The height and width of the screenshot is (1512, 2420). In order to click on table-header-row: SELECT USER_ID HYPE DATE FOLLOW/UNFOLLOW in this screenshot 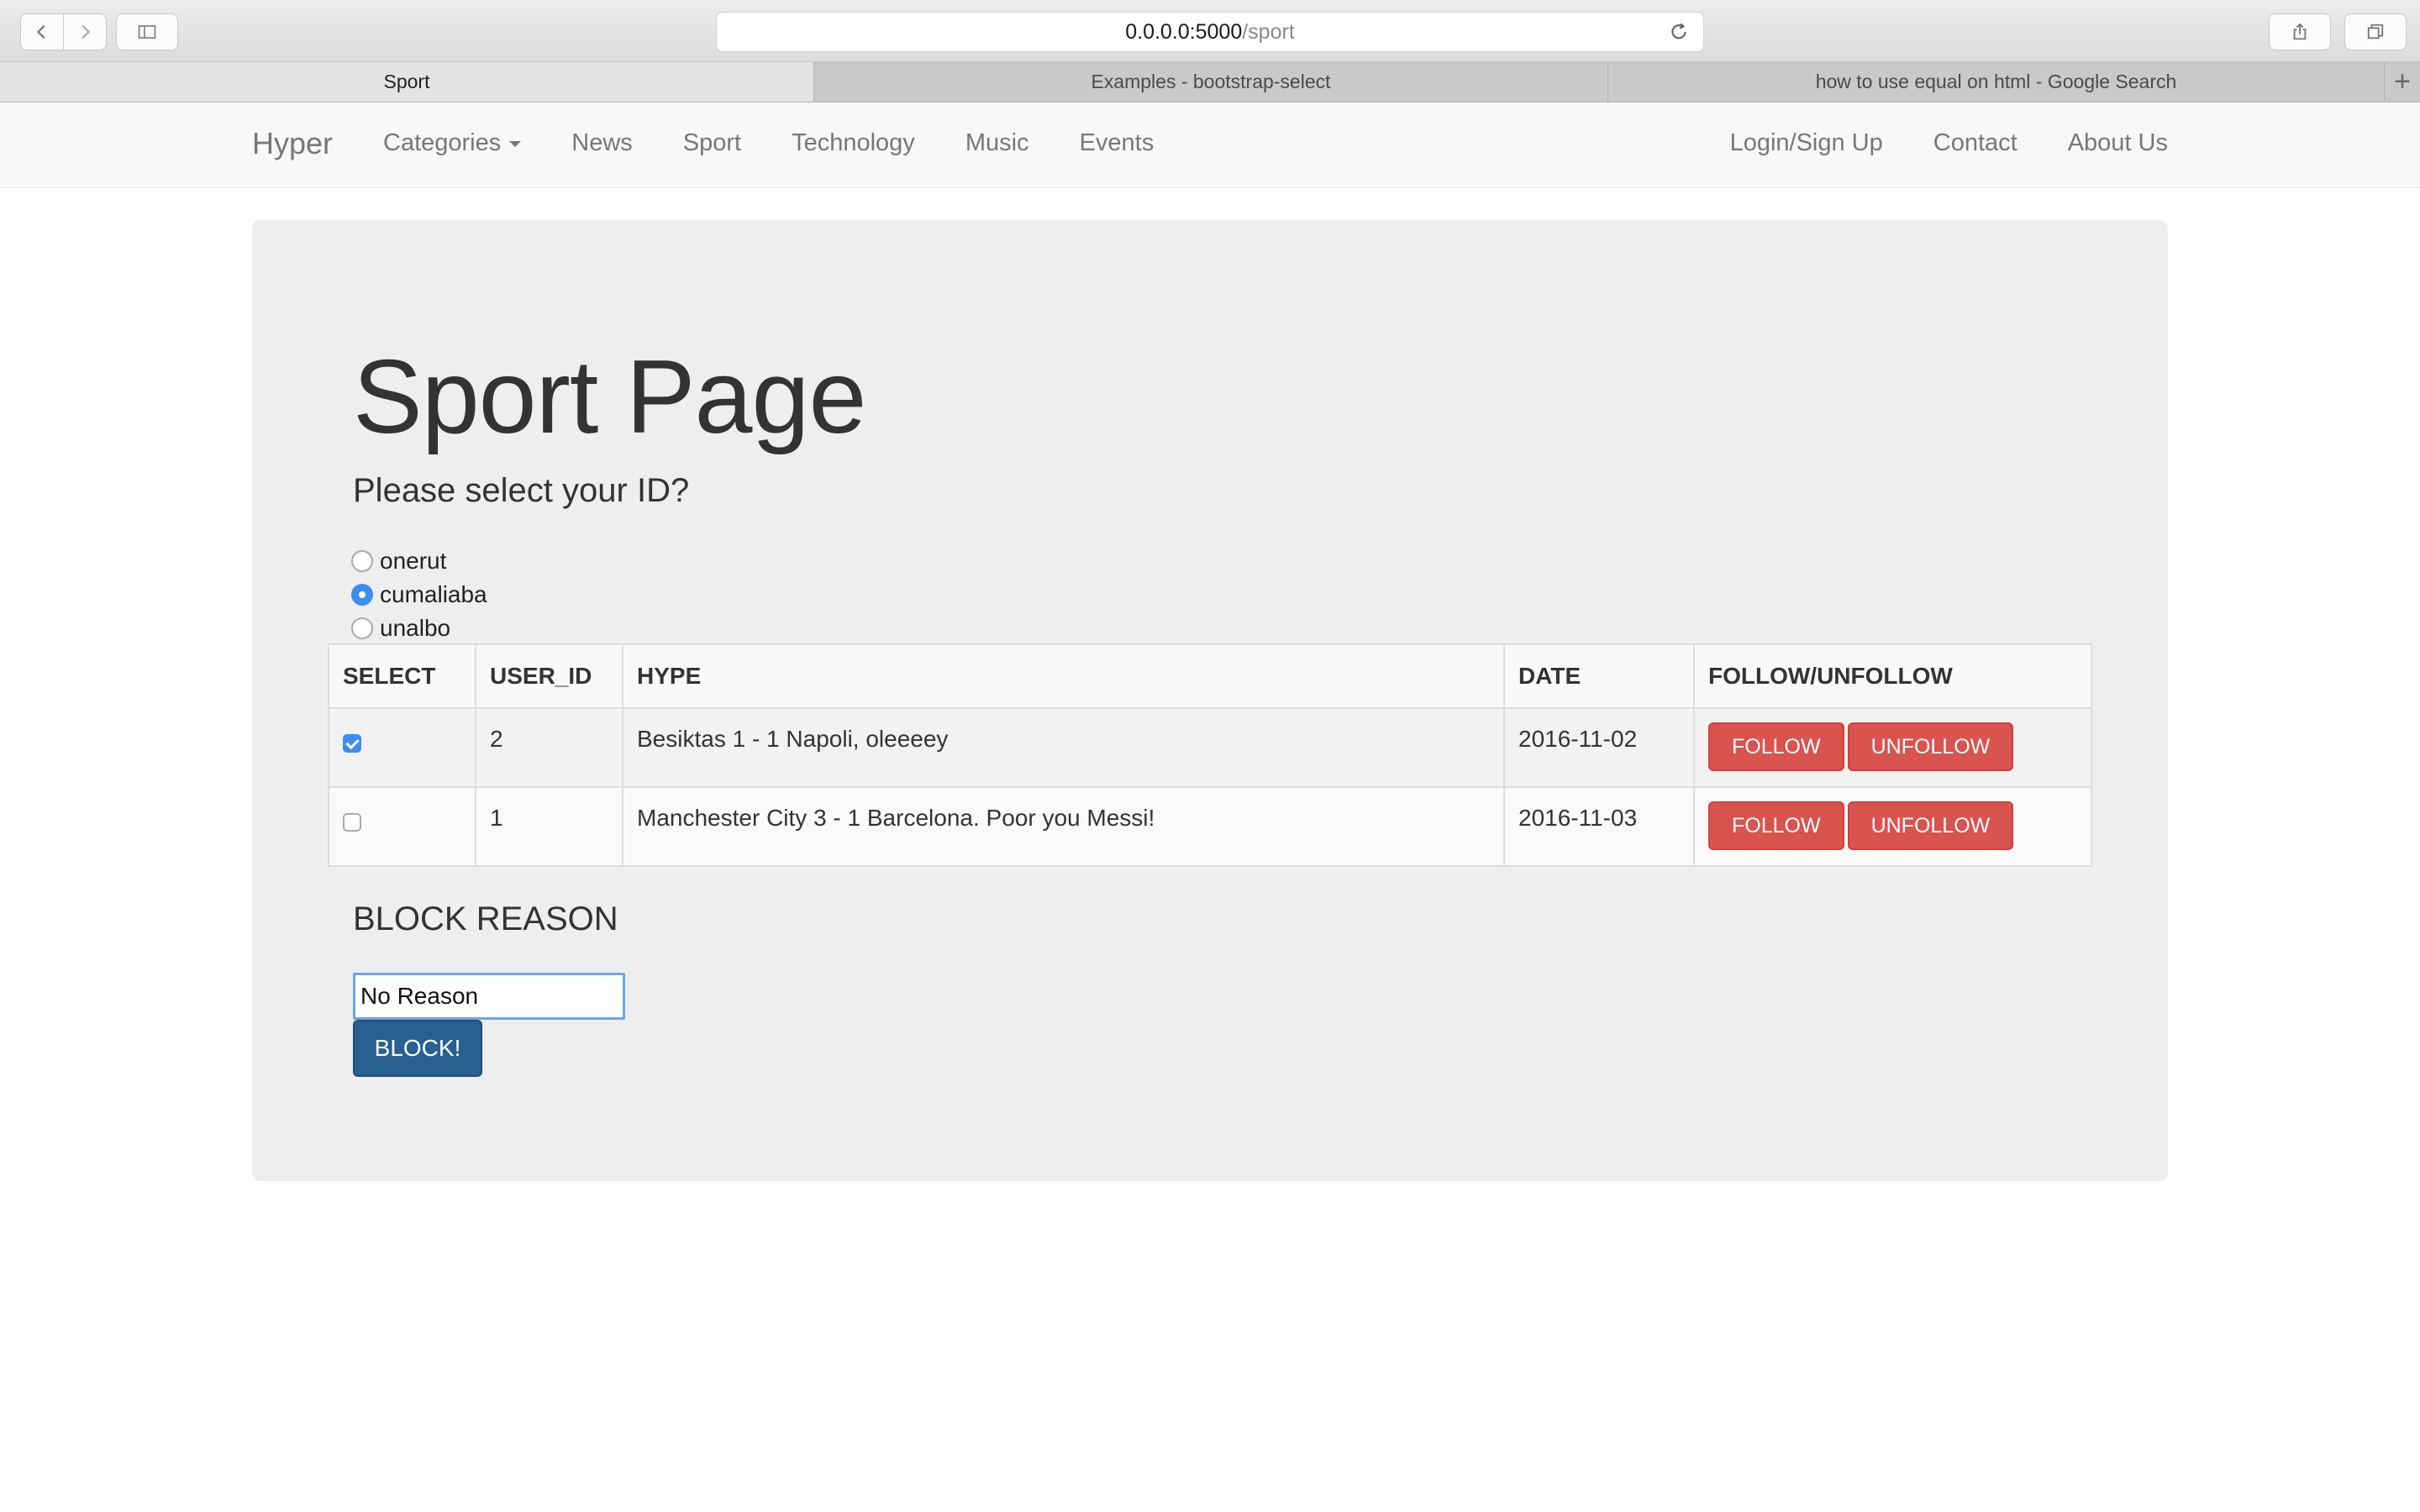, I will do `click(1210, 676)`.